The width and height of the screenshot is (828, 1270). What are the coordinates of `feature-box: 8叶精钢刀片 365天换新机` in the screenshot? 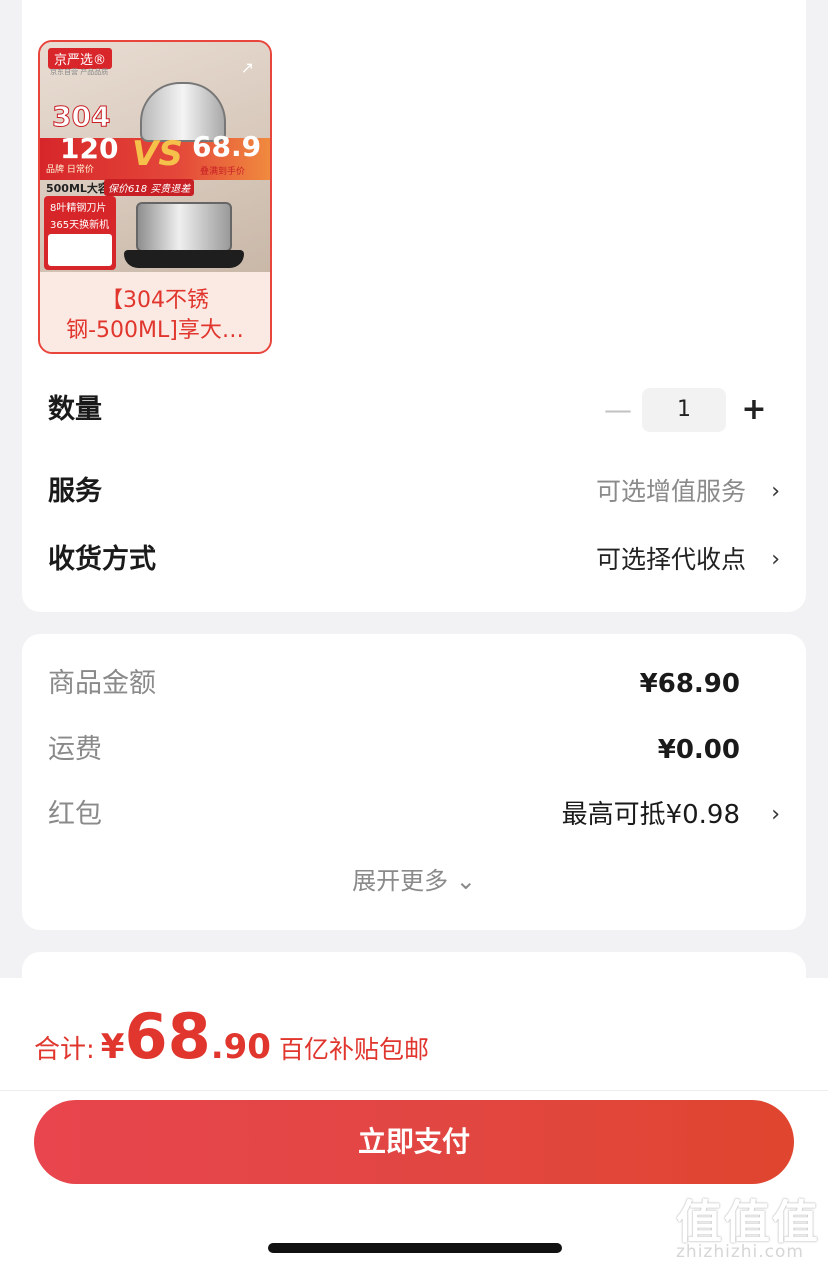 It's located at (80, 233).